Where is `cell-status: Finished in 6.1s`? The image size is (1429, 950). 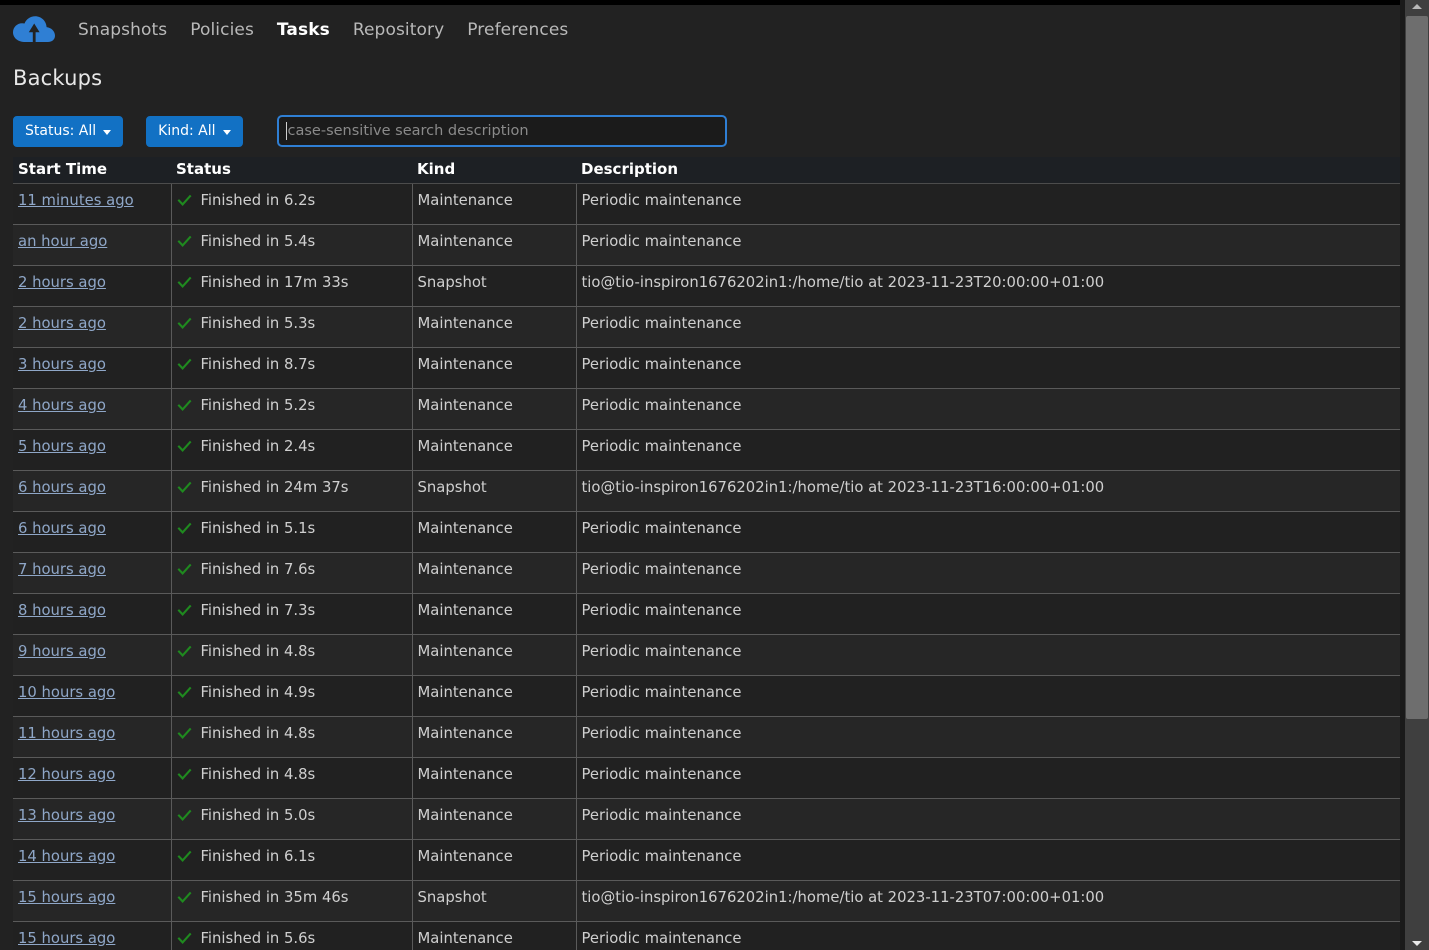 cell-status: Finished in 6.1s is located at coordinates (292, 860).